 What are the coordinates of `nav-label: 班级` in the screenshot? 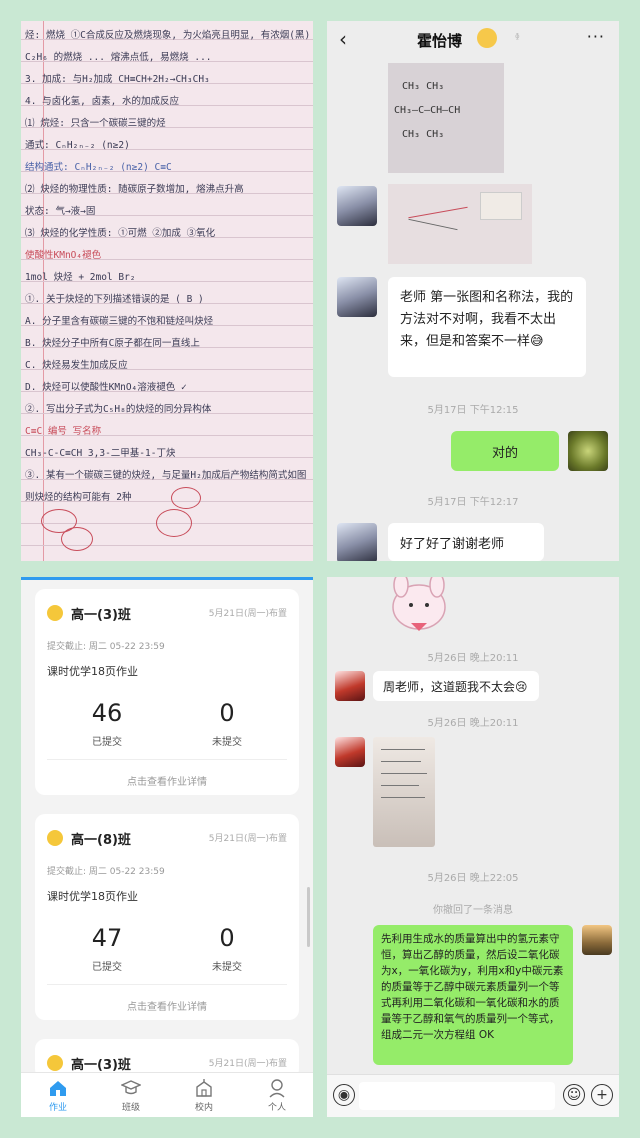 It's located at (130, 1108).